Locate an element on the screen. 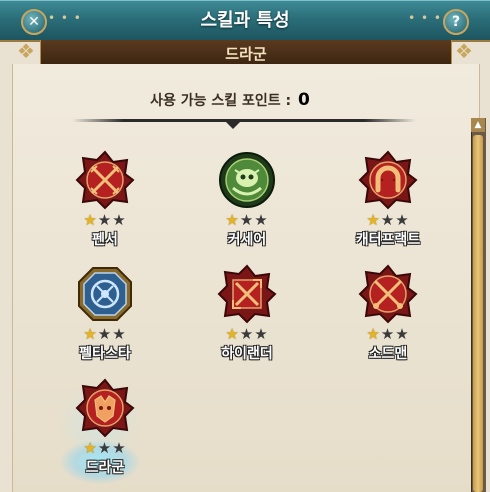  skill-name: 펠타스타 is located at coordinates (105, 354).